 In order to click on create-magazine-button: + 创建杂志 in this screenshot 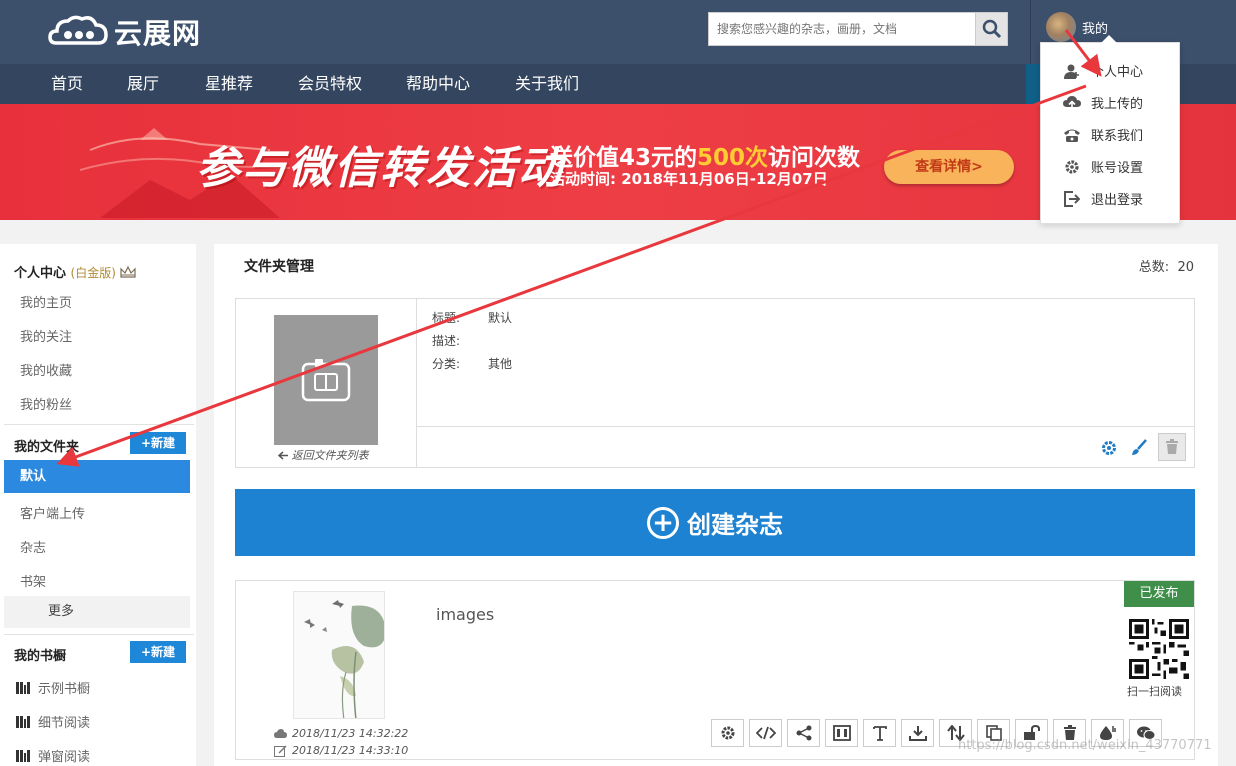, I will do `click(715, 522)`.